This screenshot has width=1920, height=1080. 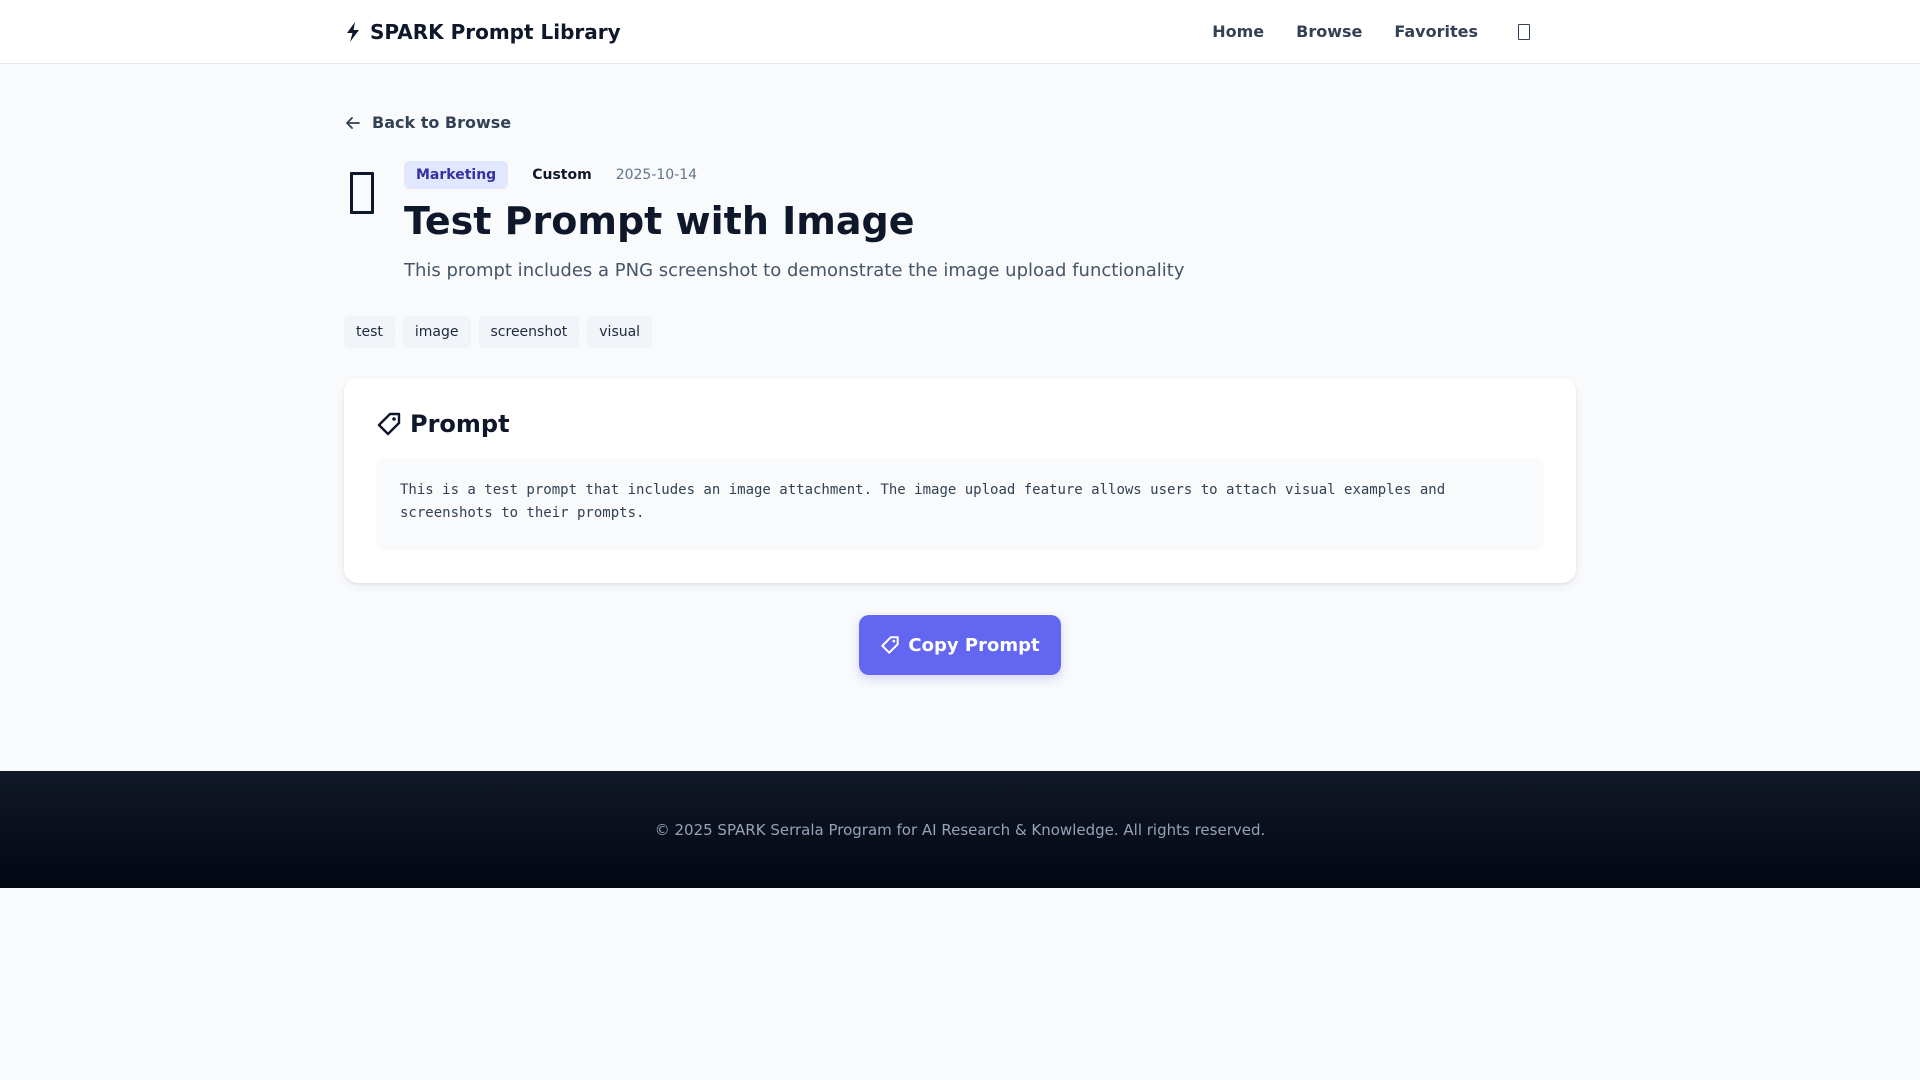 I want to click on tag-chip: image, so click(x=436, y=332).